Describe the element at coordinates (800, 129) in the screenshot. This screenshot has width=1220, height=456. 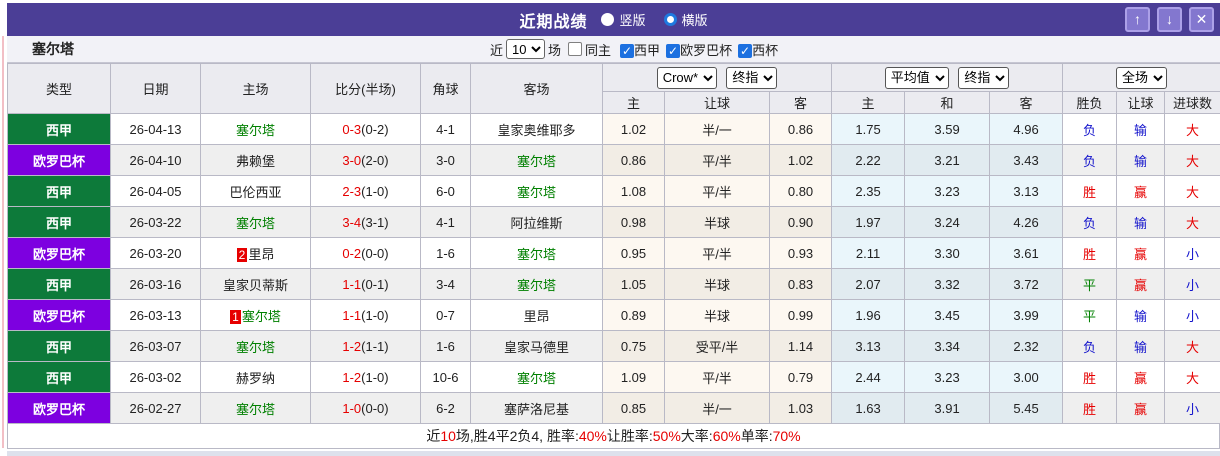
I see `odds-away-cell: 0.86` at that location.